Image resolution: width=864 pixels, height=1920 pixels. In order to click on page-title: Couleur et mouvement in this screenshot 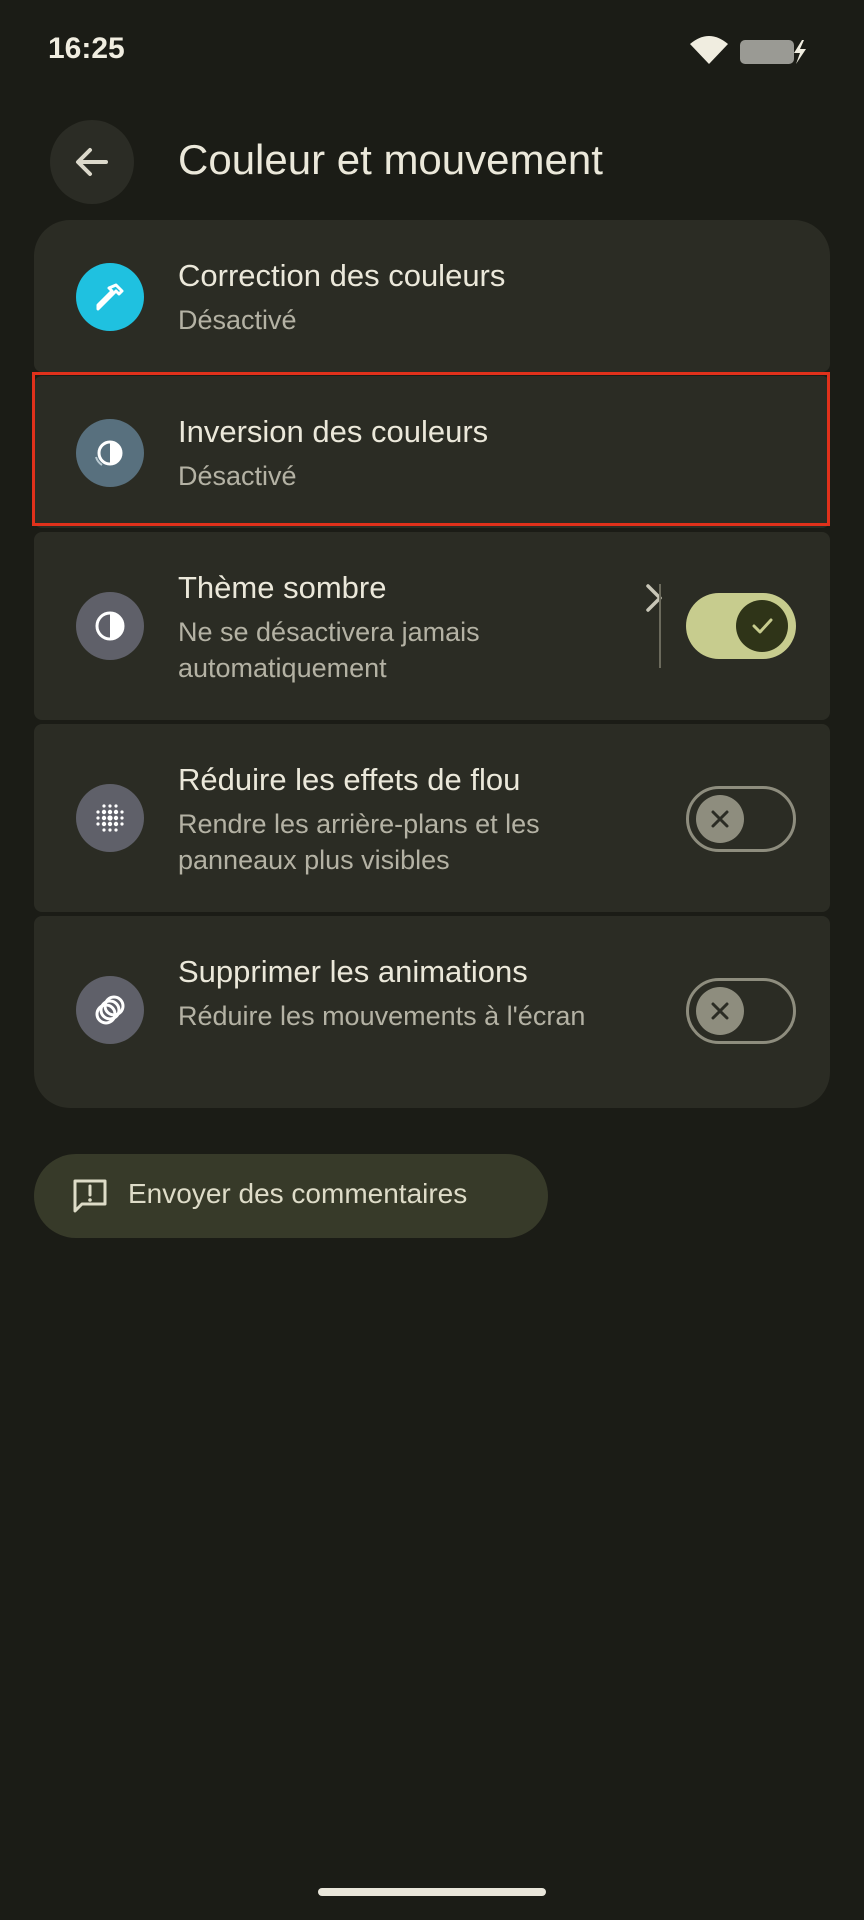, I will do `click(390, 159)`.